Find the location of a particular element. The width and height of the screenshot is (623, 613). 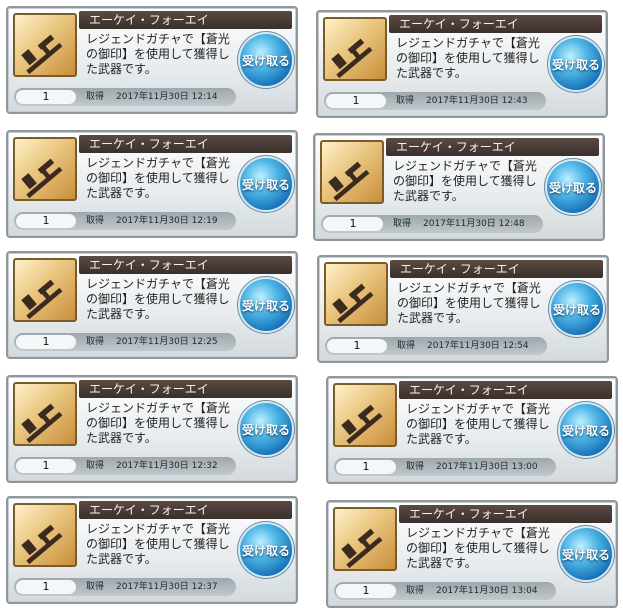

info-bar: 1 取得 2017年11月30日 12:14 is located at coordinates (125, 97).